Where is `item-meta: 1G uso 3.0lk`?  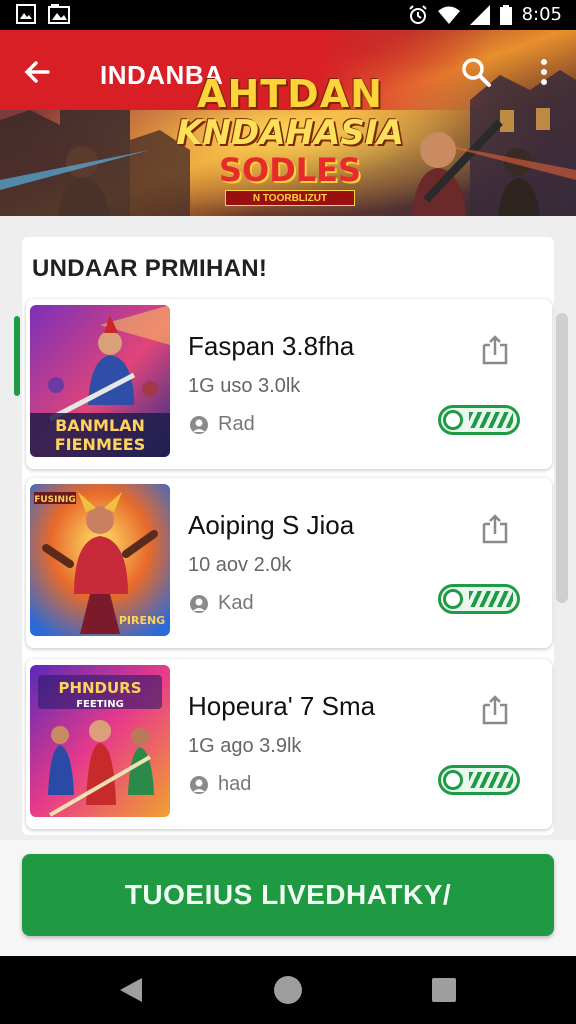
item-meta: 1G uso 3.0lk is located at coordinates (244, 386).